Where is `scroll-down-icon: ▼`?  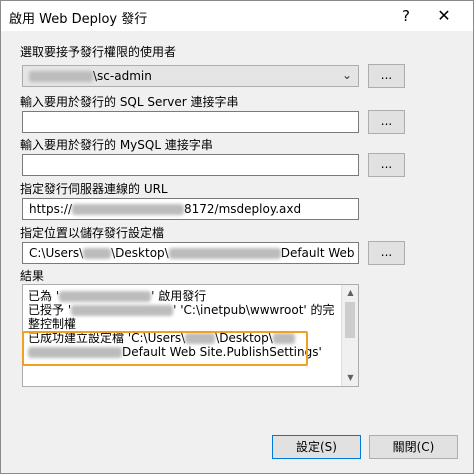
scroll-down-icon: ▼ is located at coordinates (350, 378).